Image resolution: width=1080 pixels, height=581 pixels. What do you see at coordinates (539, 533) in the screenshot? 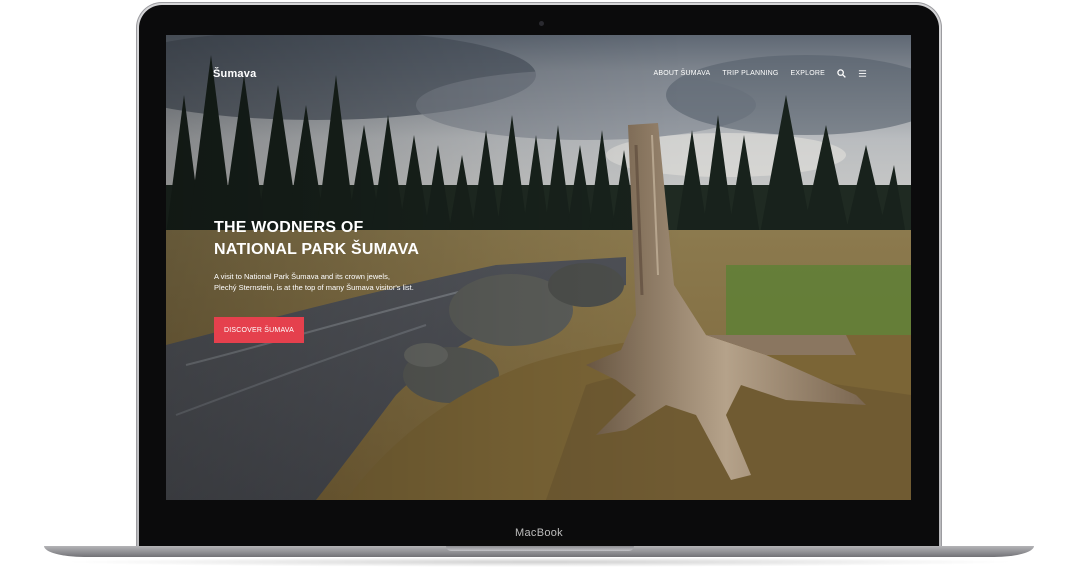
I see `device-brand-label: MacBook` at bounding box center [539, 533].